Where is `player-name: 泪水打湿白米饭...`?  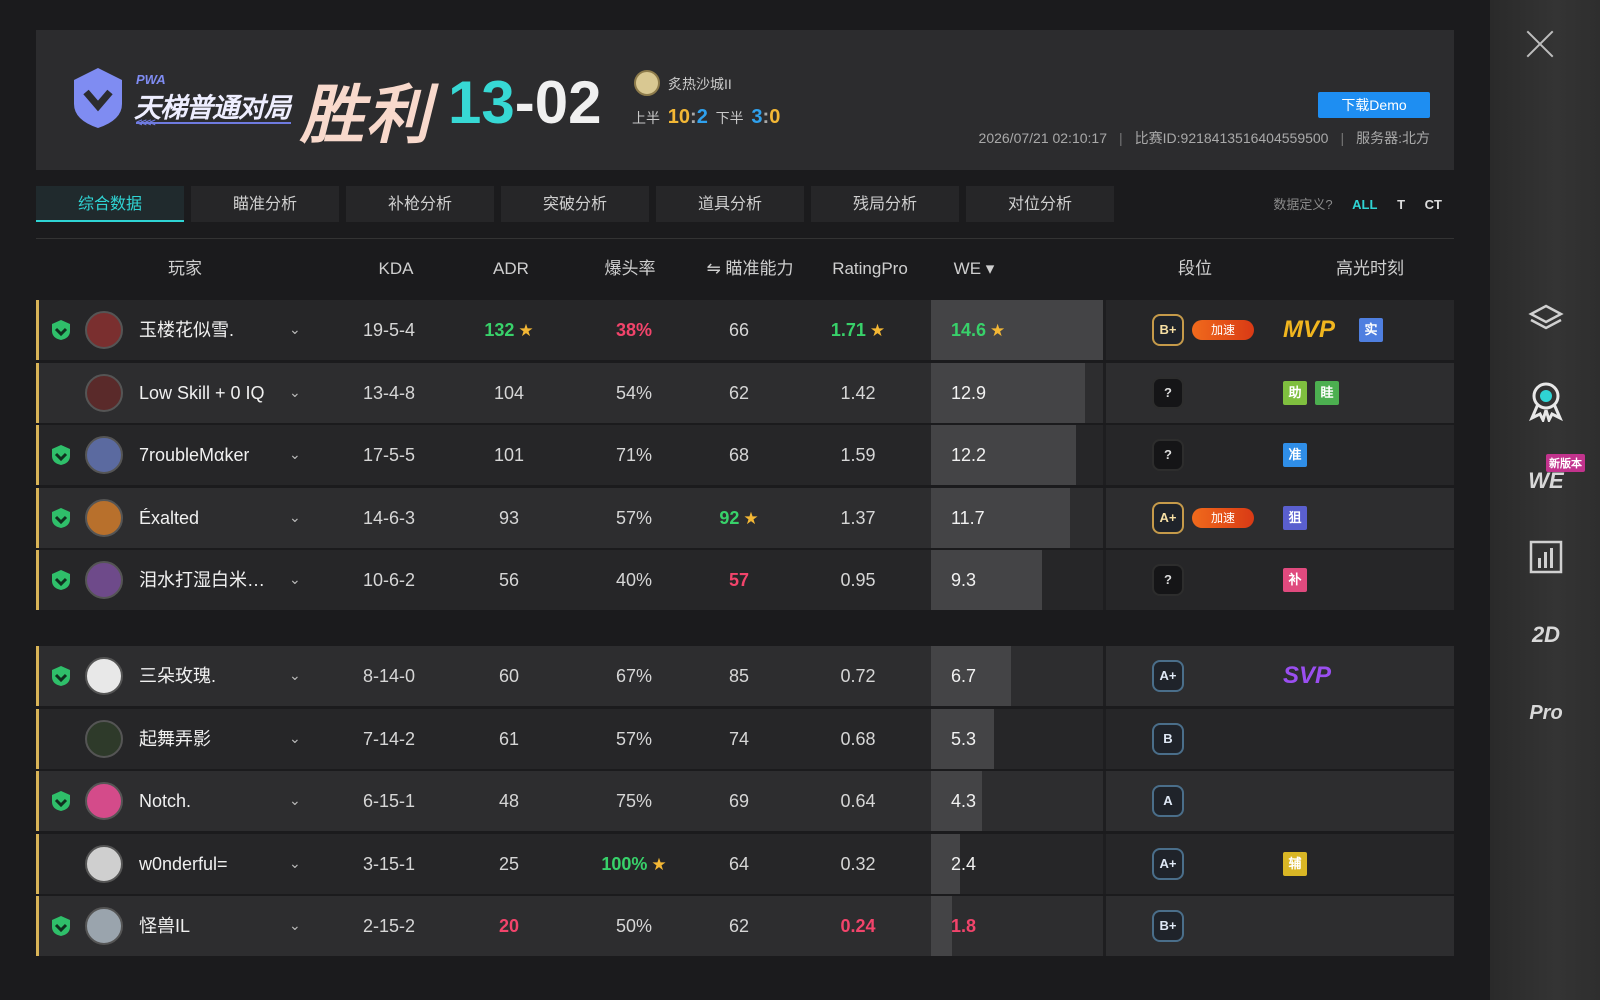 player-name: 泪水打湿白米饭... is located at coordinates (209, 580).